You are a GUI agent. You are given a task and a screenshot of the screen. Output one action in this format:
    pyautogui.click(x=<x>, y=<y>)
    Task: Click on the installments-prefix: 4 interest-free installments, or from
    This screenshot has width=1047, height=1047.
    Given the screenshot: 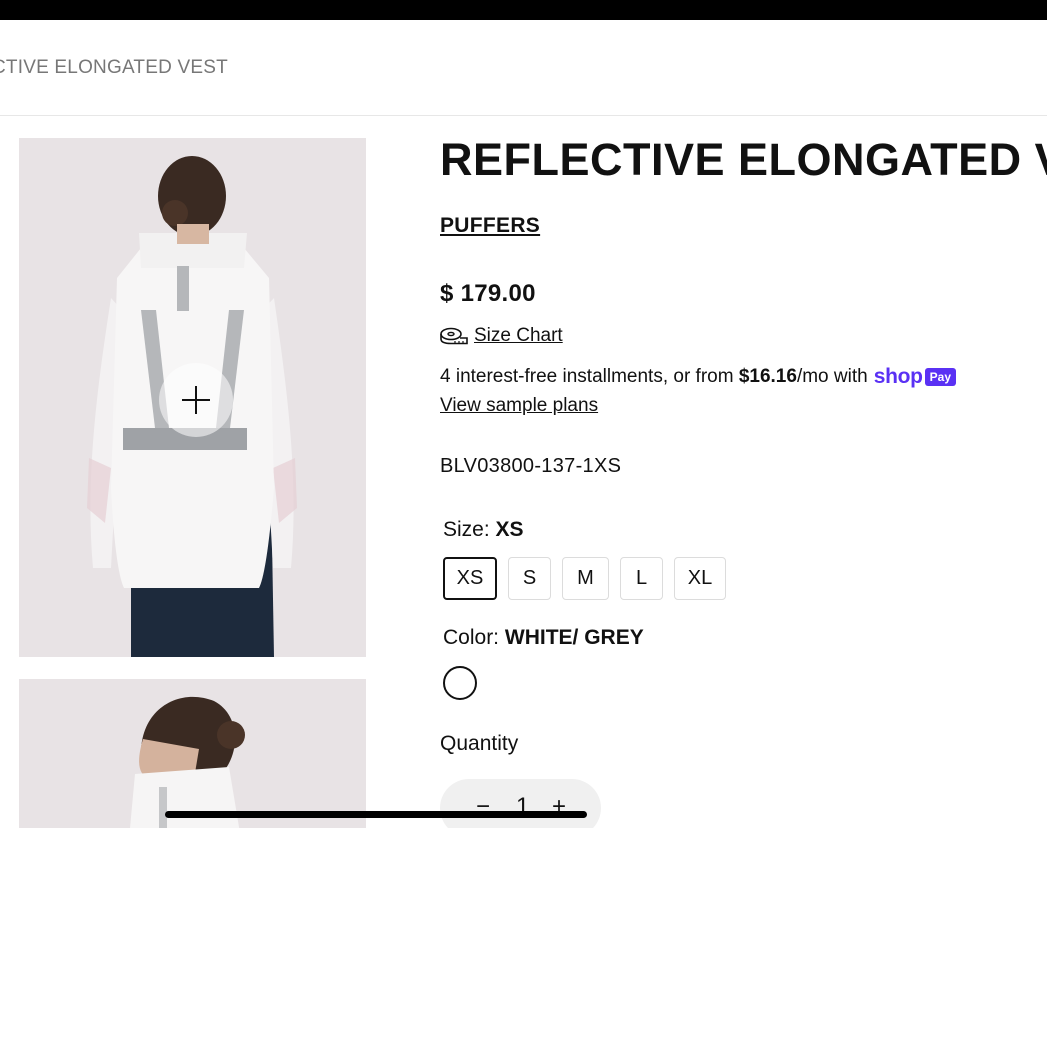 What is the action you would take?
    pyautogui.click(x=587, y=376)
    